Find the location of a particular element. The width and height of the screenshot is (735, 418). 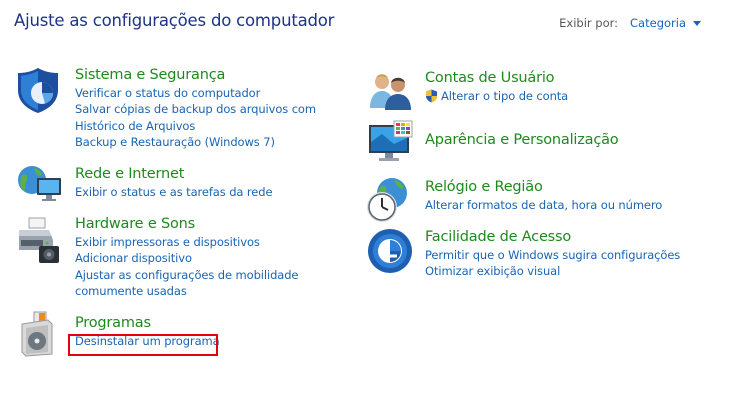

uac-shield-icon is located at coordinates (431, 96).